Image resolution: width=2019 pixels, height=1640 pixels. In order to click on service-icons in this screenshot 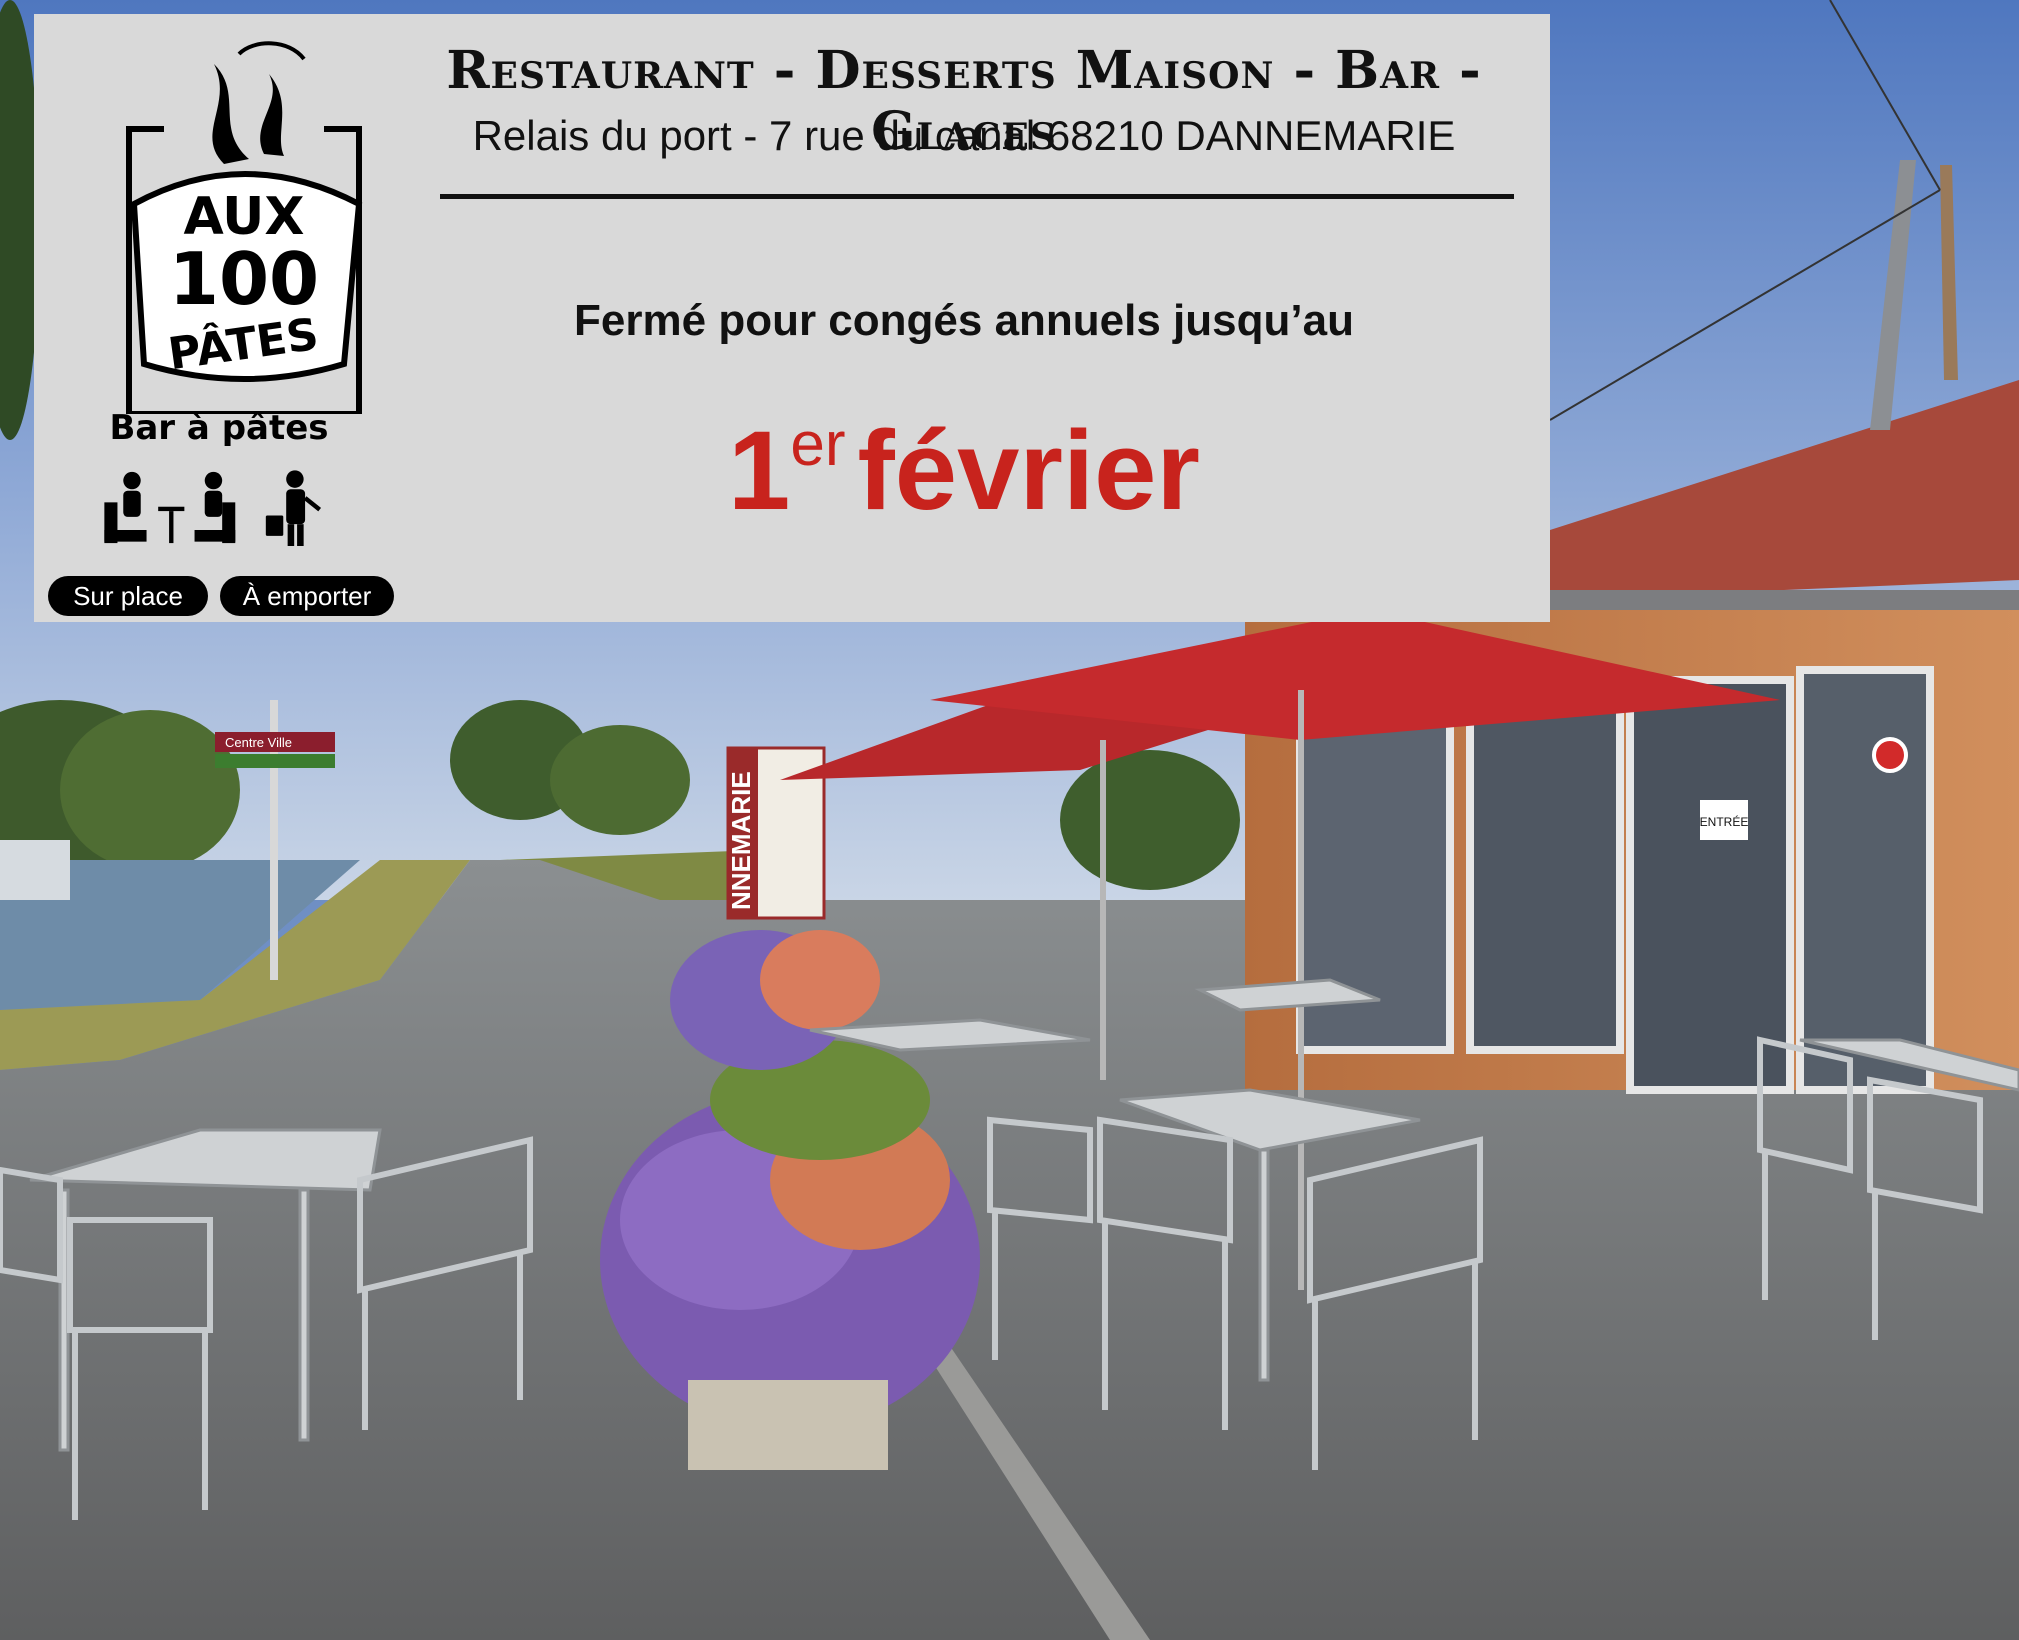, I will do `click(212, 508)`.